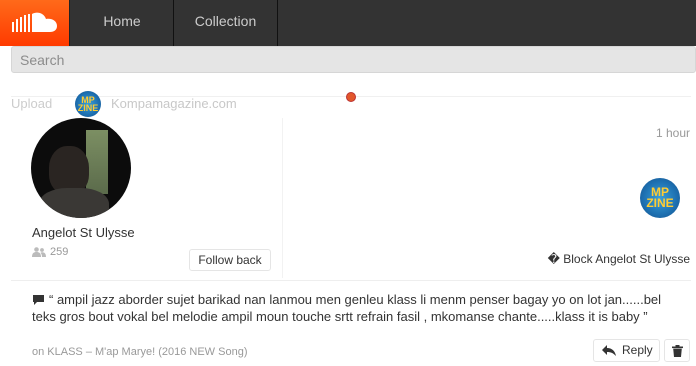 The image size is (696, 366). I want to click on top-bar: Home Collection, so click(348, 23).